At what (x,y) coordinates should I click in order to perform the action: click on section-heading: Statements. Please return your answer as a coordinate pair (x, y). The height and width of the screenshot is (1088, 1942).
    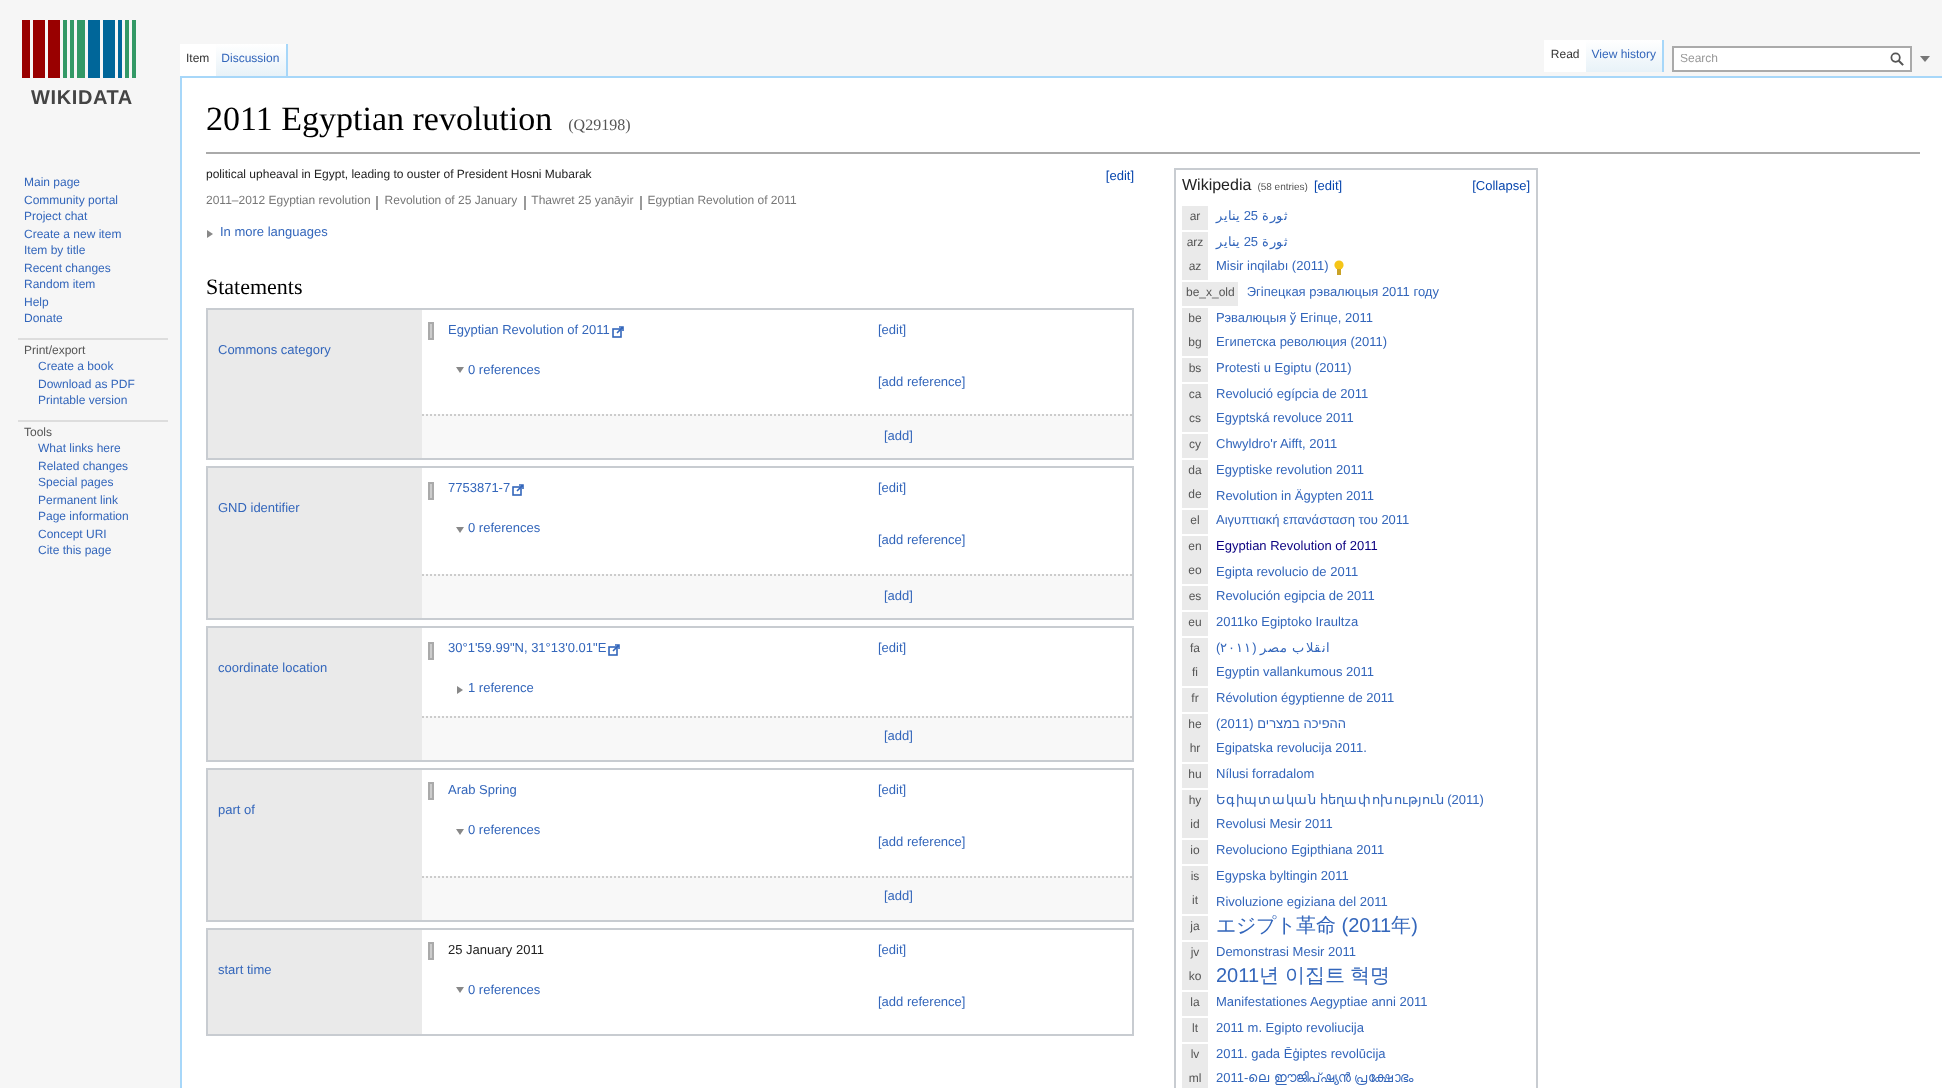
    Looking at the image, I should click on (255, 289).